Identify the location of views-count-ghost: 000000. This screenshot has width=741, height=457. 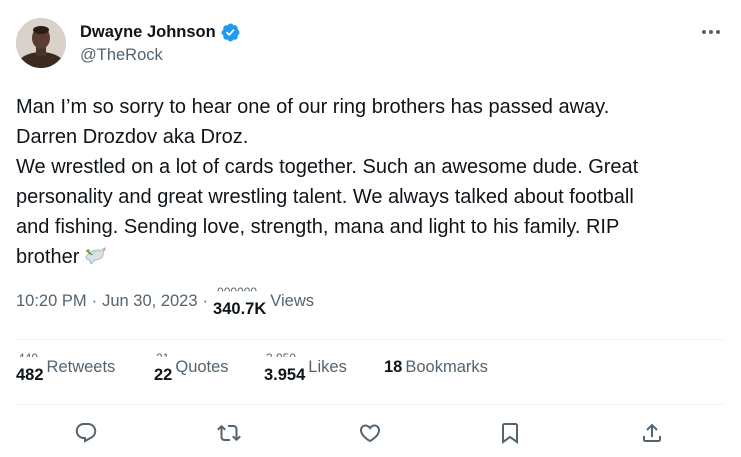
(237, 292).